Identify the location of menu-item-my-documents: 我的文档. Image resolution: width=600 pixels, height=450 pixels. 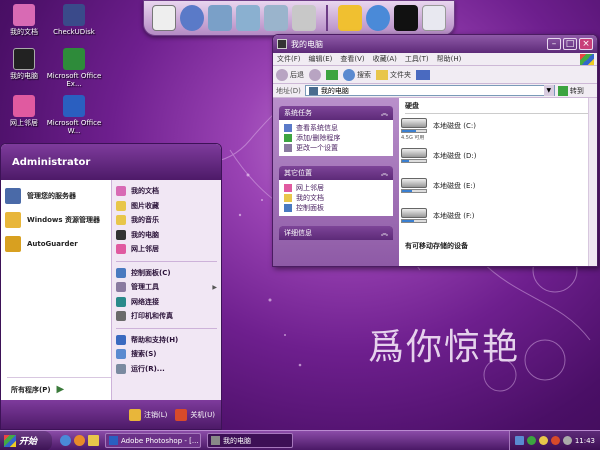
(166, 191).